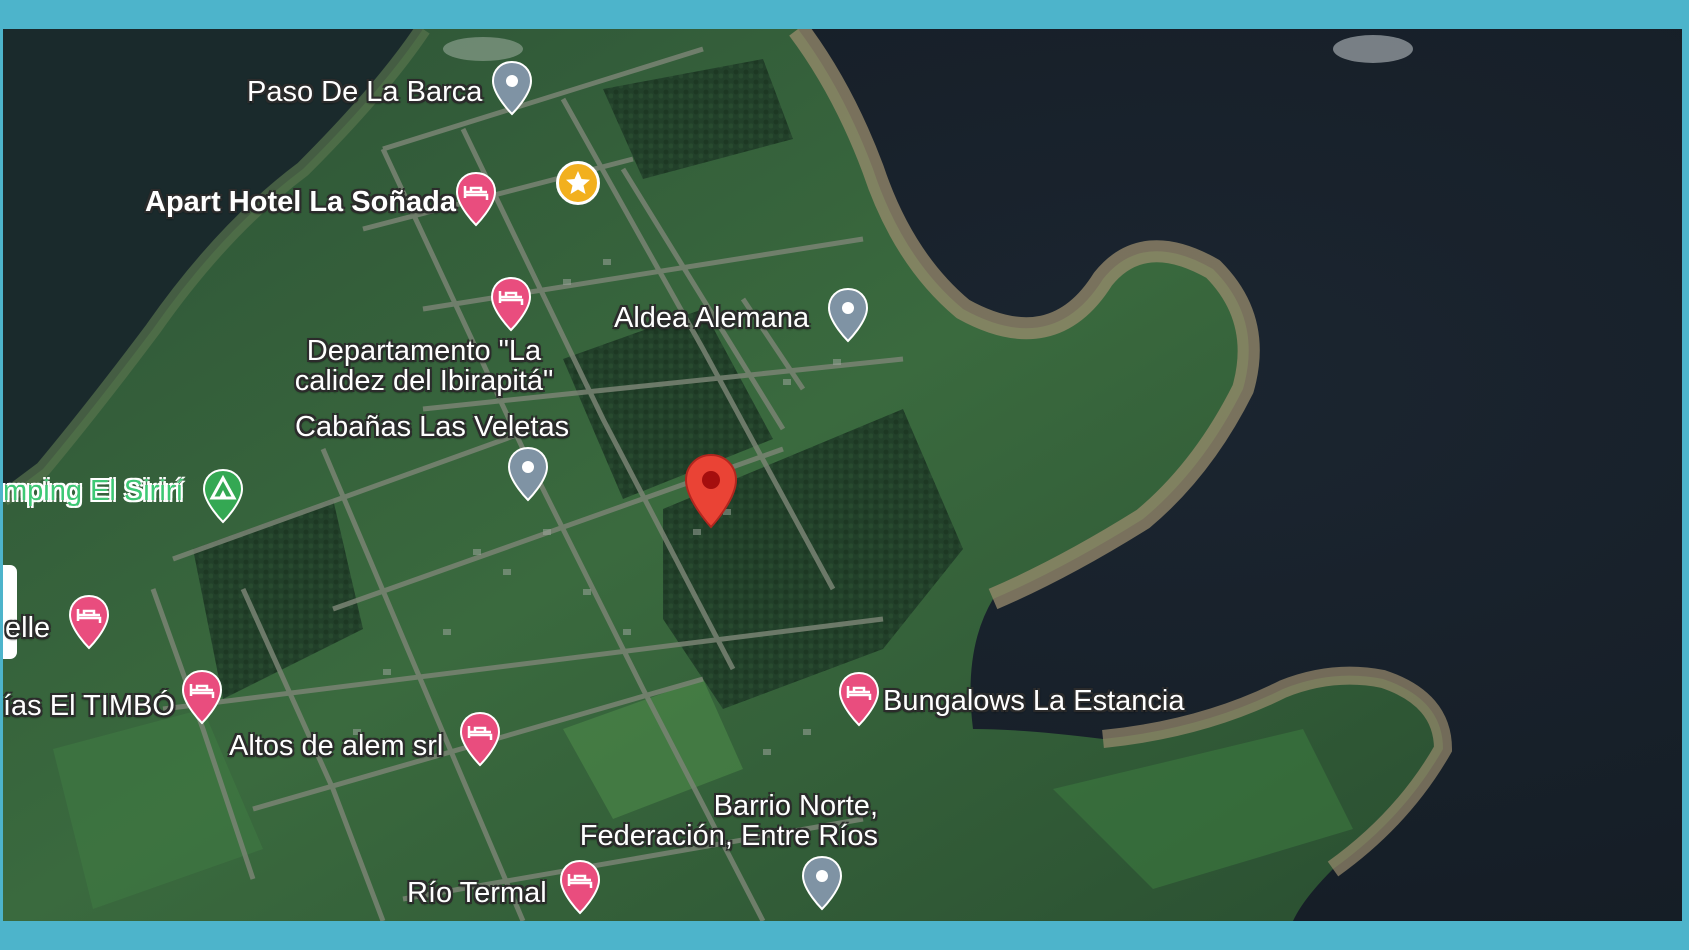 The image size is (1689, 950). Describe the element at coordinates (89, 706) in the screenshot. I see `label-timbo: ías El TIMBÓ` at that location.